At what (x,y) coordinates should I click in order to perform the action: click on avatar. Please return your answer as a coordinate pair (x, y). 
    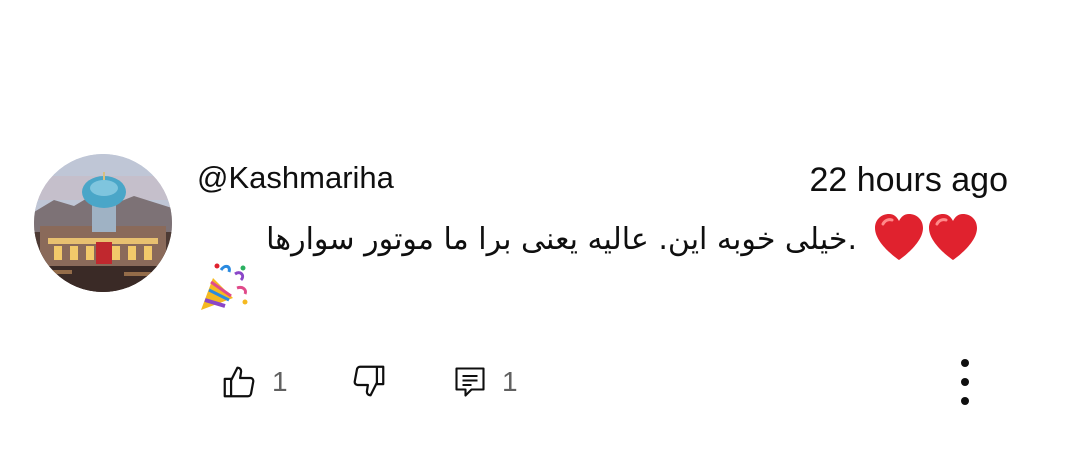
    Looking at the image, I should click on (103, 223).